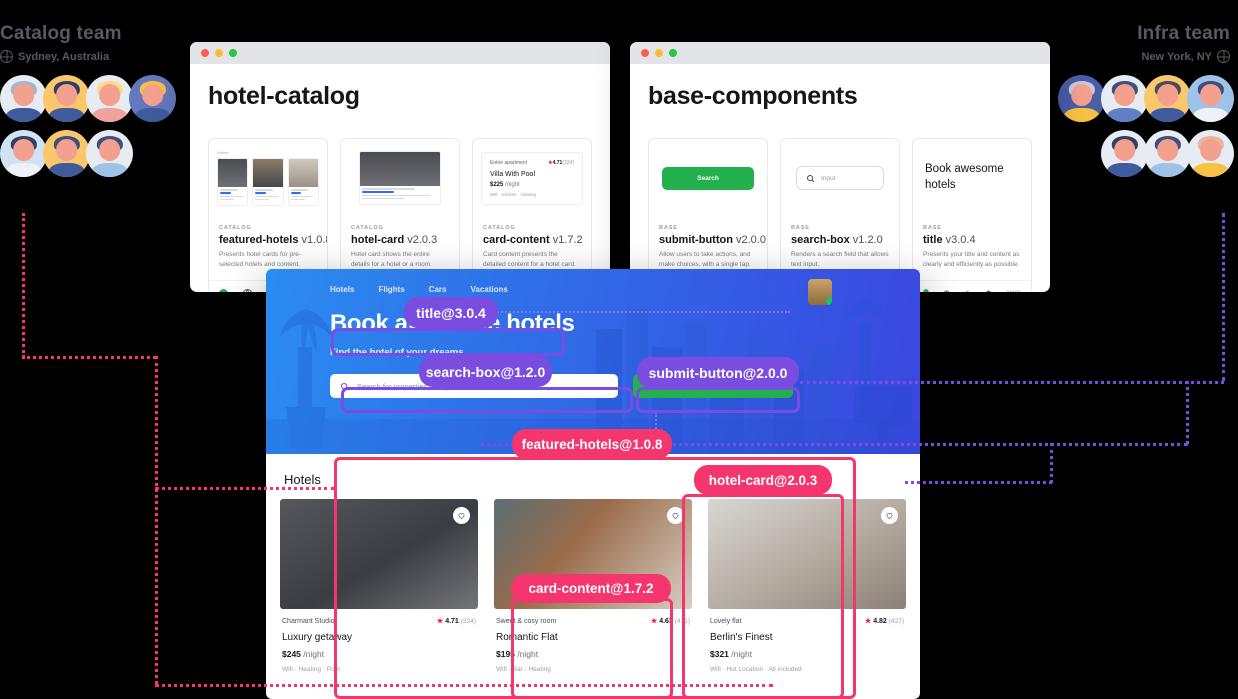 The height and width of the screenshot is (699, 1238). Describe the element at coordinates (508, 162) in the screenshot. I see `mini-card-kind: Entire apartment` at that location.